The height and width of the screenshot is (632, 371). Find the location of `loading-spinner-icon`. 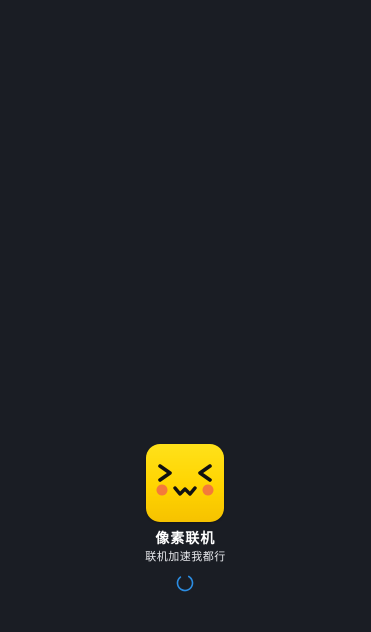

loading-spinner-icon is located at coordinates (185, 583).